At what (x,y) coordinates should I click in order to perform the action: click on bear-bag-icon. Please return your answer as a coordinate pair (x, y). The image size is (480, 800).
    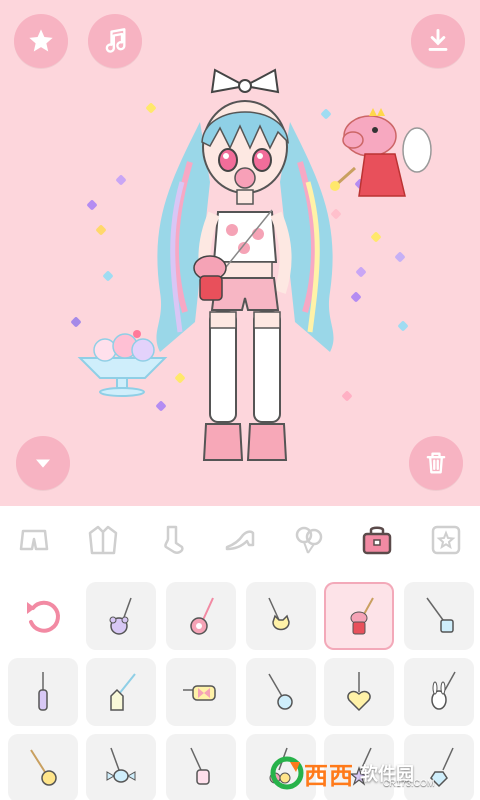
    Looking at the image, I should click on (120, 616).